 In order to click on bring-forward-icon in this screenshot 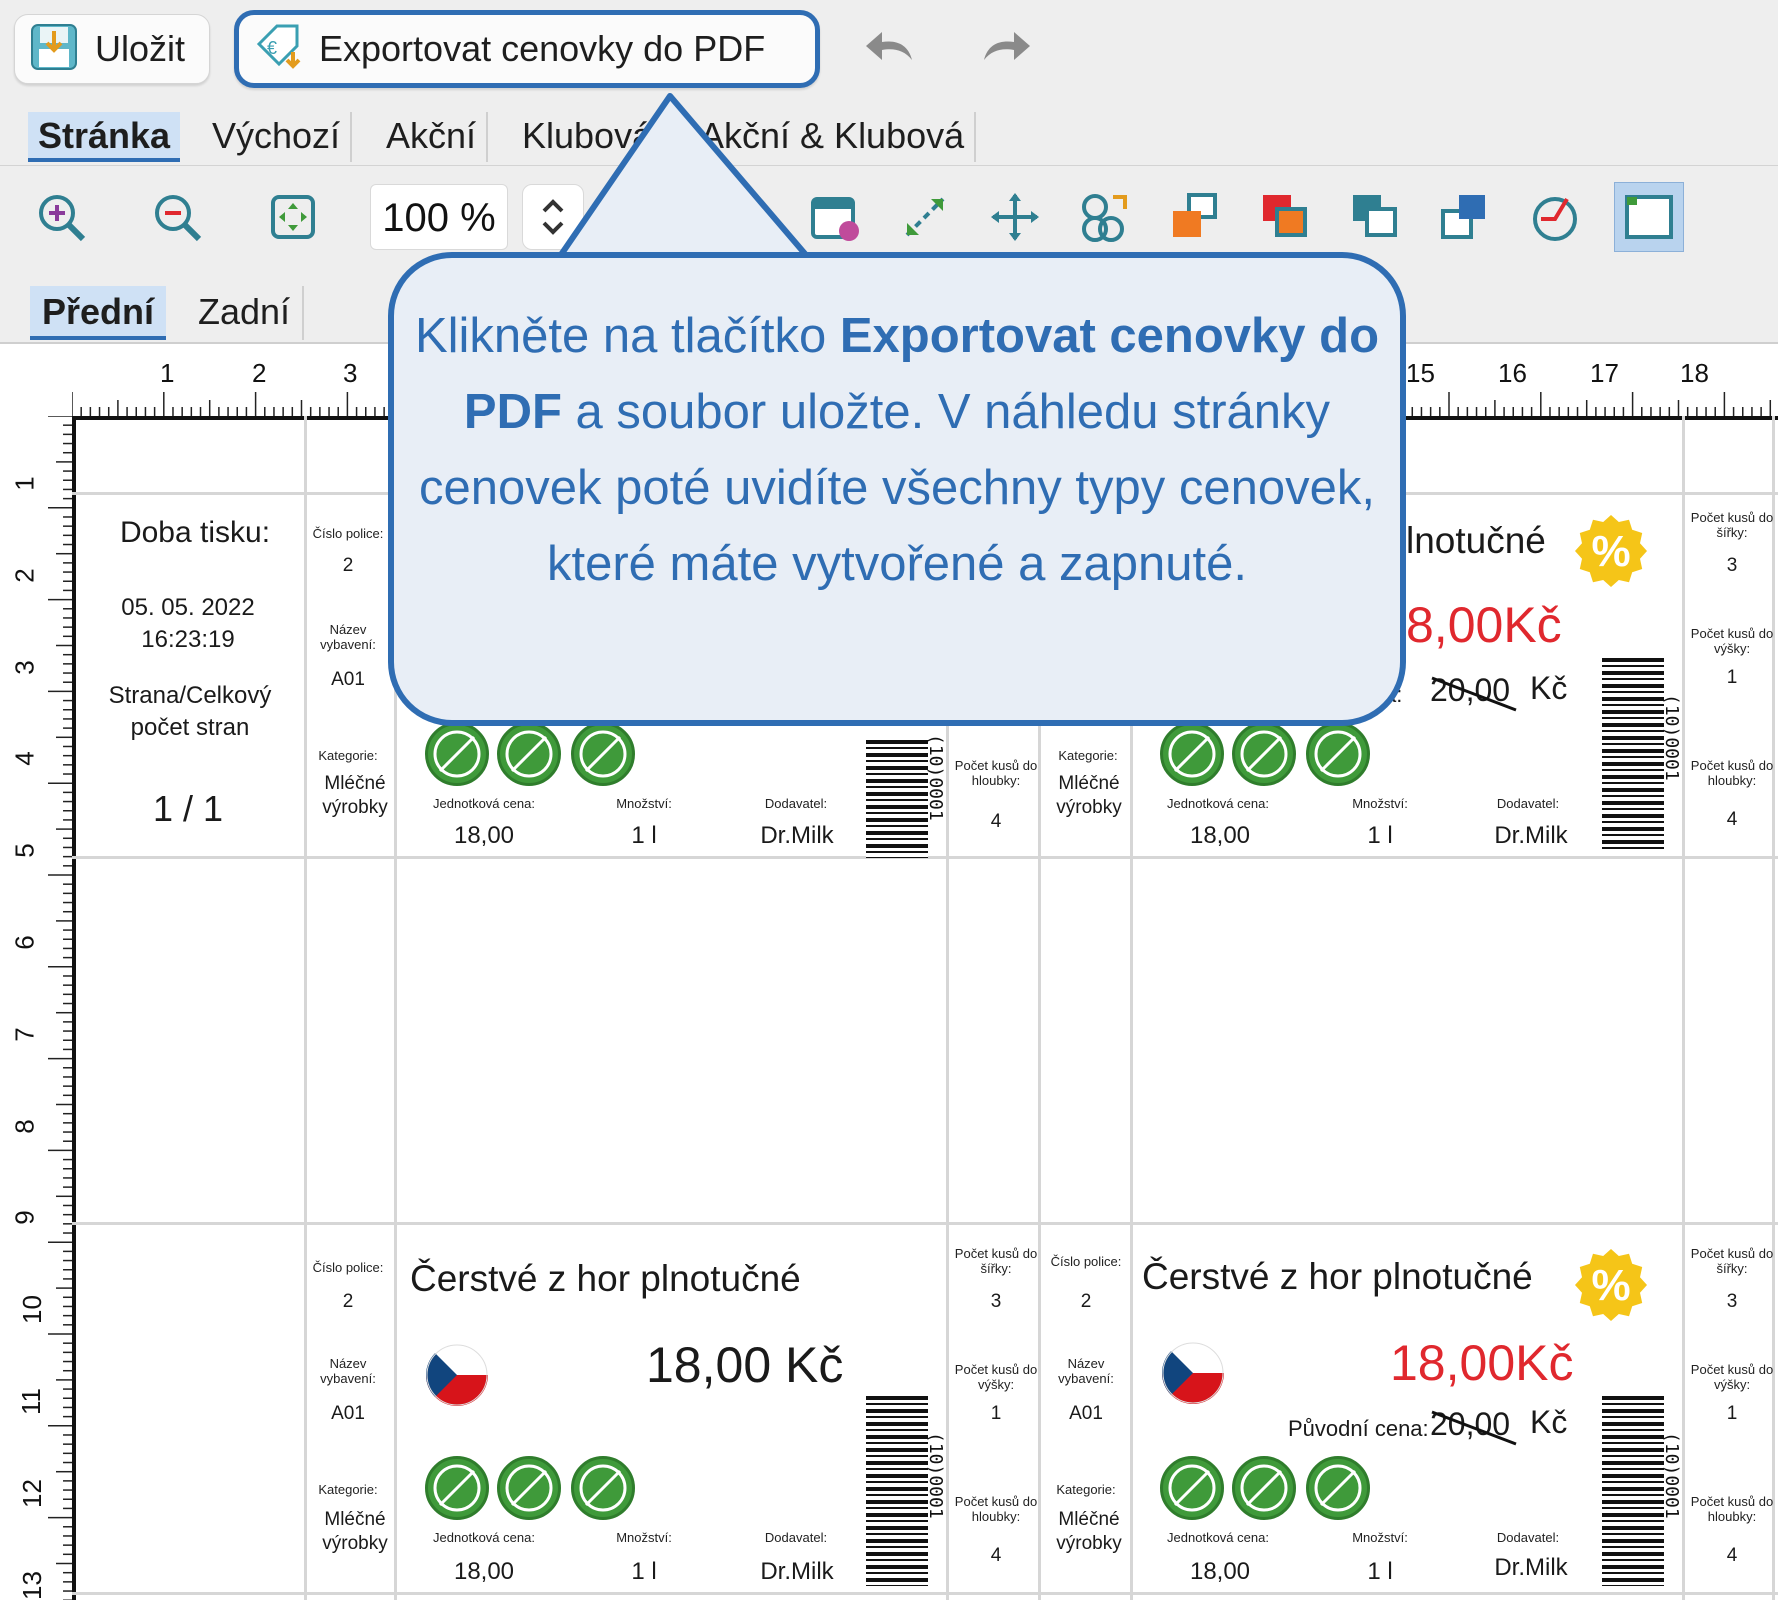, I will do `click(1195, 217)`.